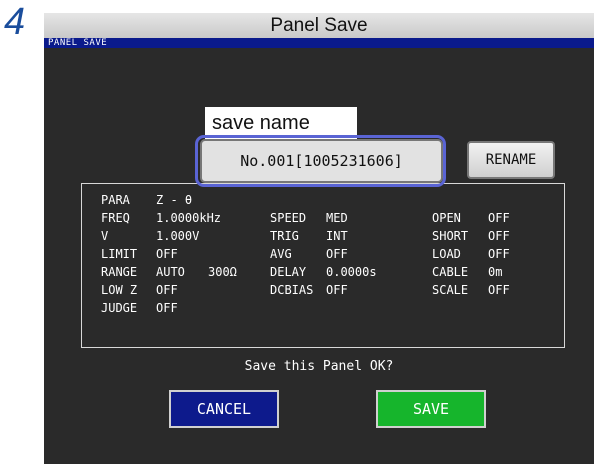 The height and width of the screenshot is (464, 595). Describe the element at coordinates (281, 254) in the screenshot. I see `param-label-avg: AVG` at that location.